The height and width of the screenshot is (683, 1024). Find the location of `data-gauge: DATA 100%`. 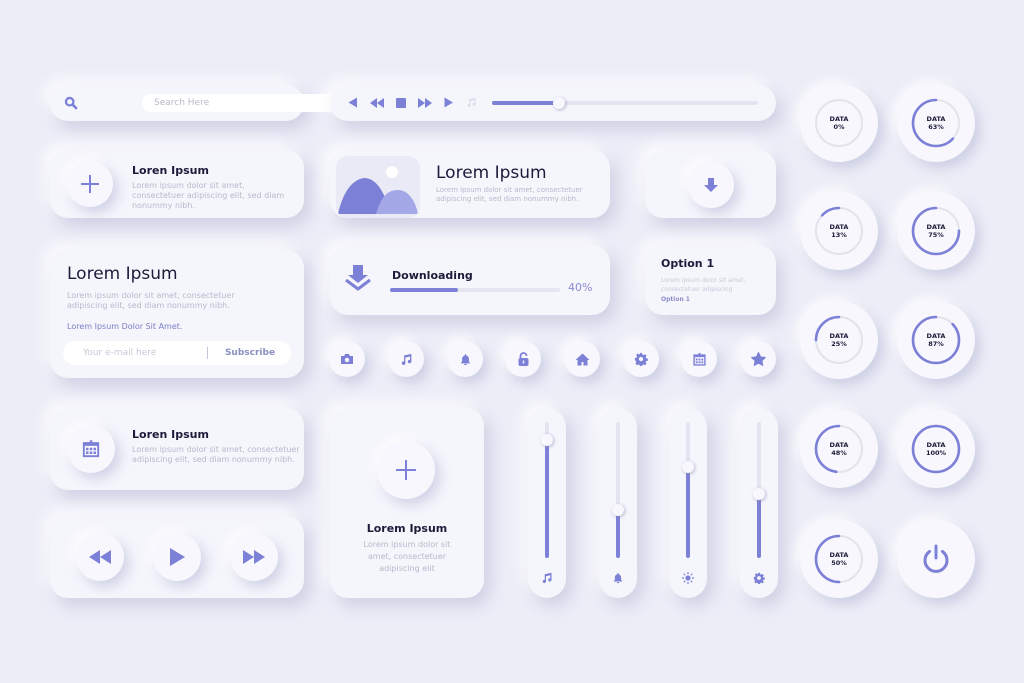

data-gauge: DATA 100% is located at coordinates (936, 449).